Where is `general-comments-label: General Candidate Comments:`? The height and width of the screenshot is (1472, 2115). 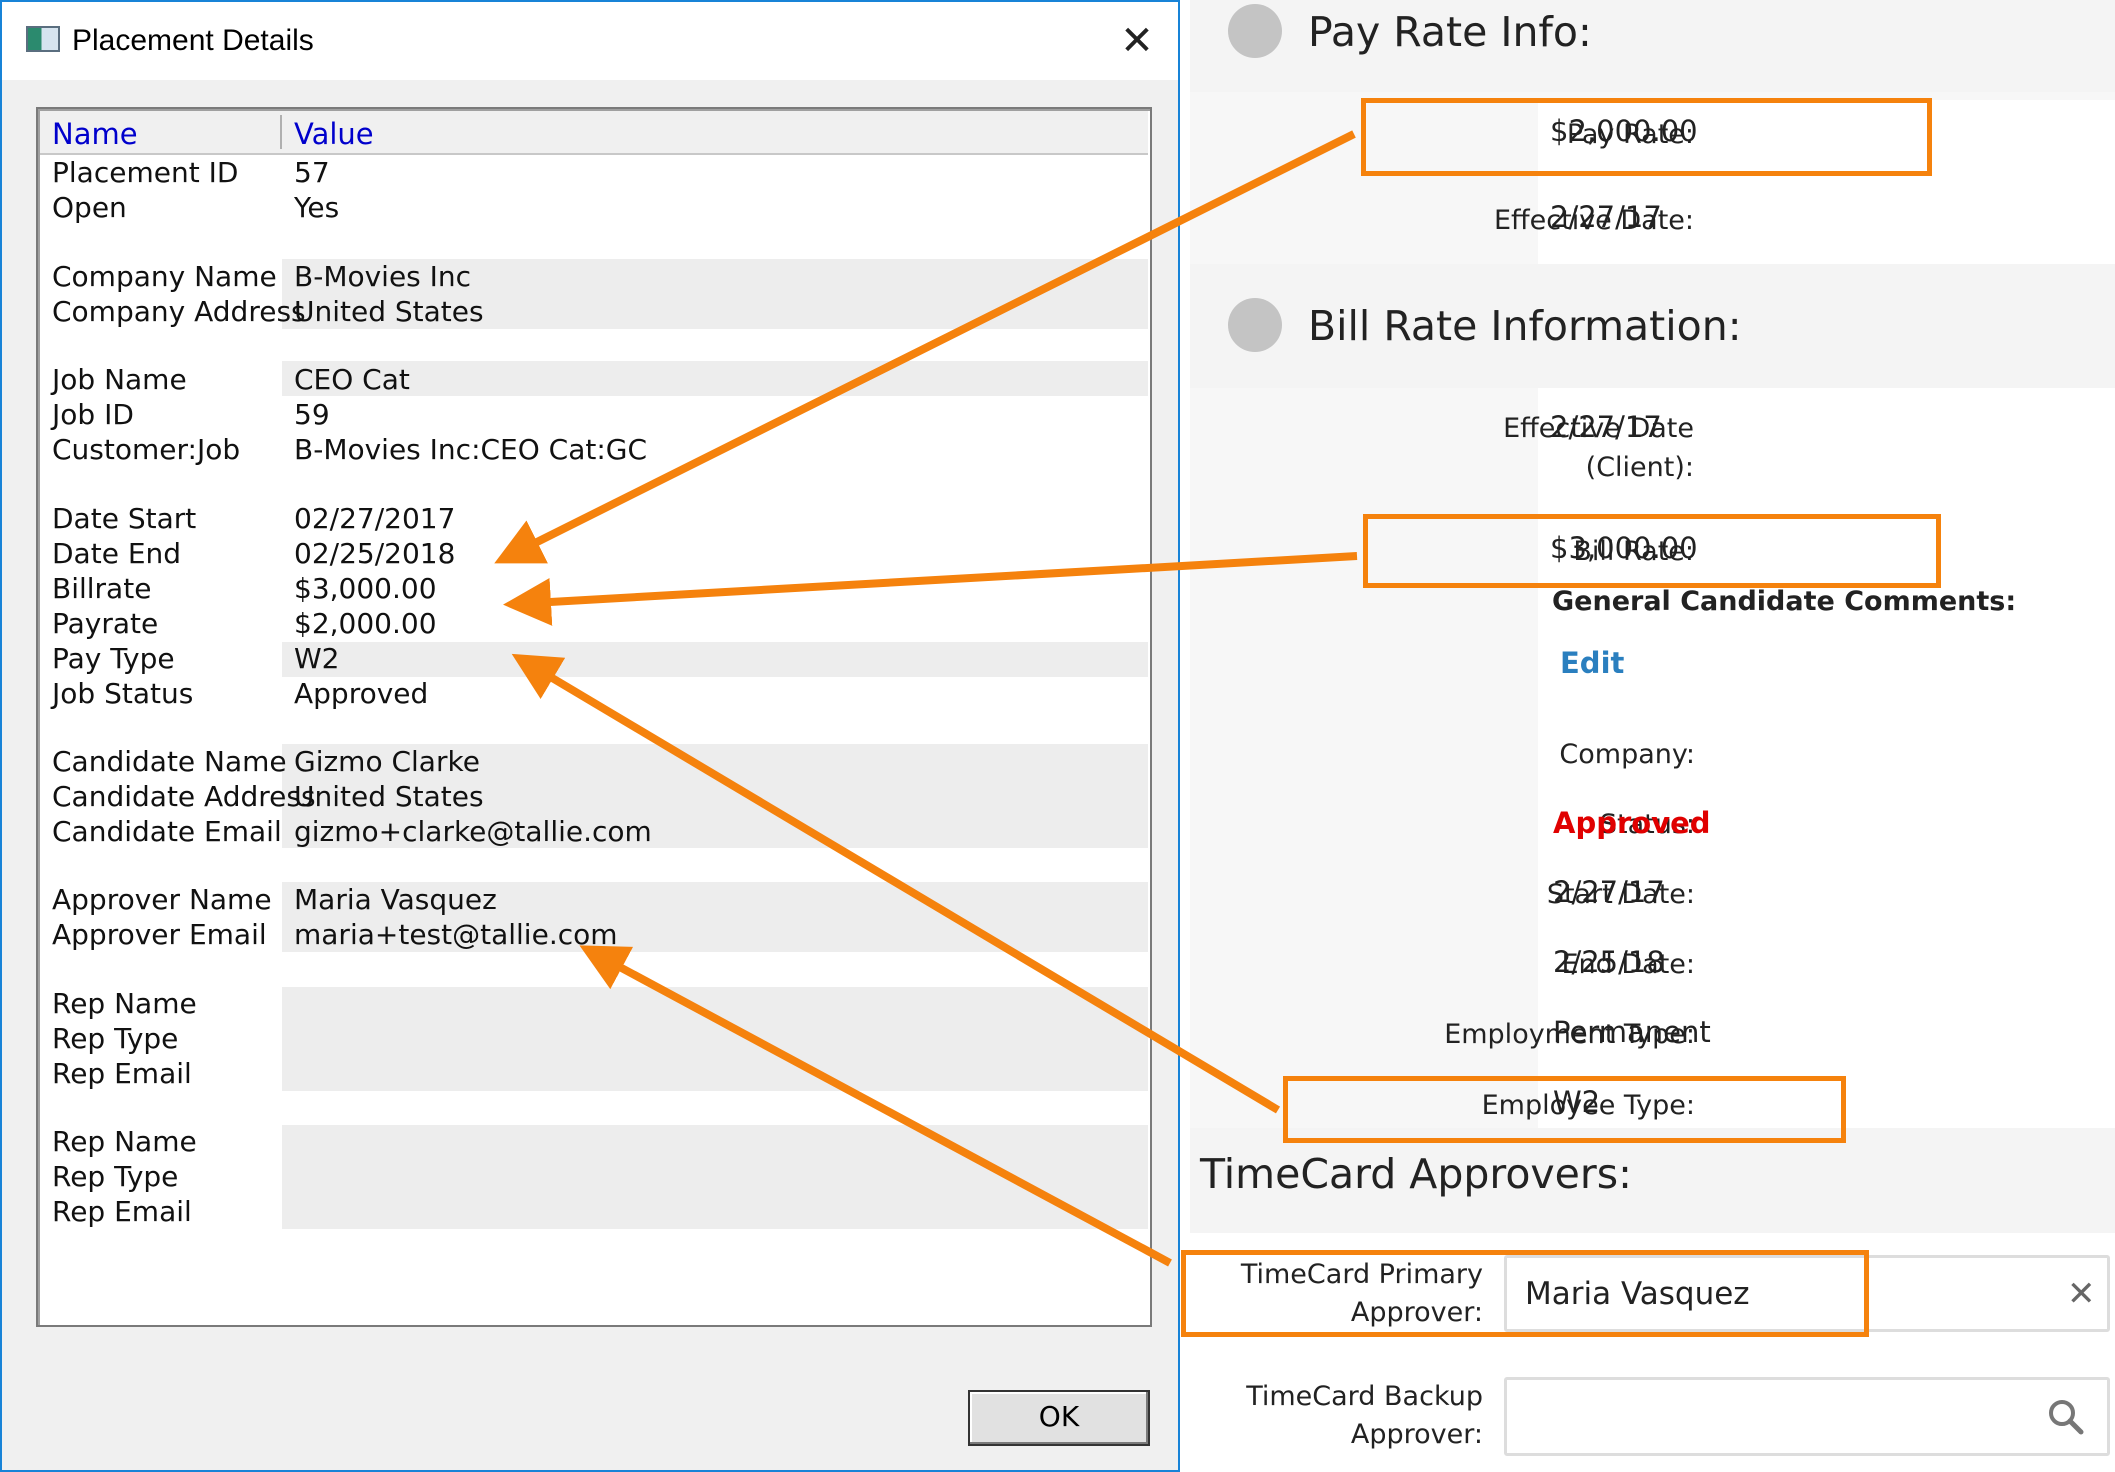
general-comments-label: General Candidate Comments: is located at coordinates (1784, 601).